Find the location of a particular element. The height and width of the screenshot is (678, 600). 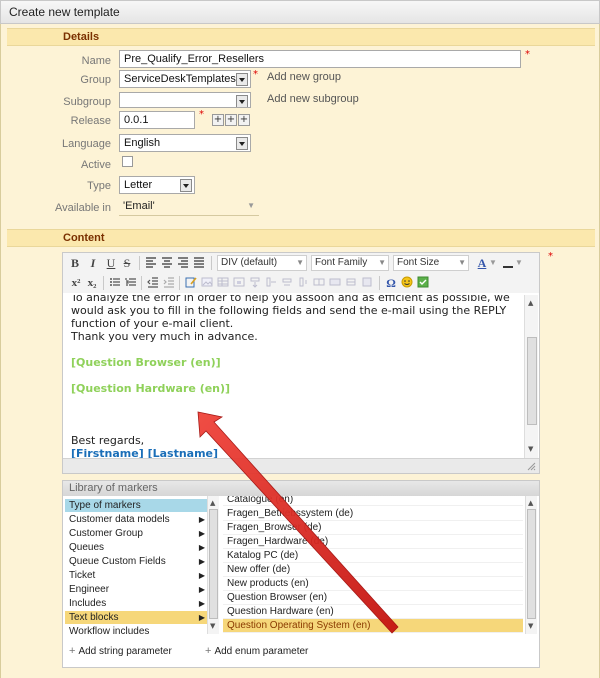

italic-button: I is located at coordinates (93, 263).